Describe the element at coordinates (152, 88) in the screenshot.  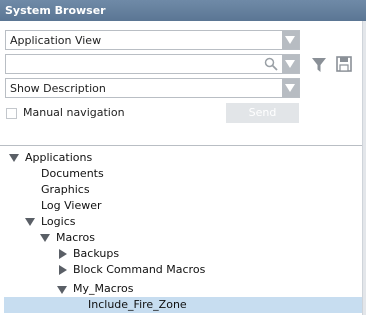
I see `description-select: Show Description` at that location.